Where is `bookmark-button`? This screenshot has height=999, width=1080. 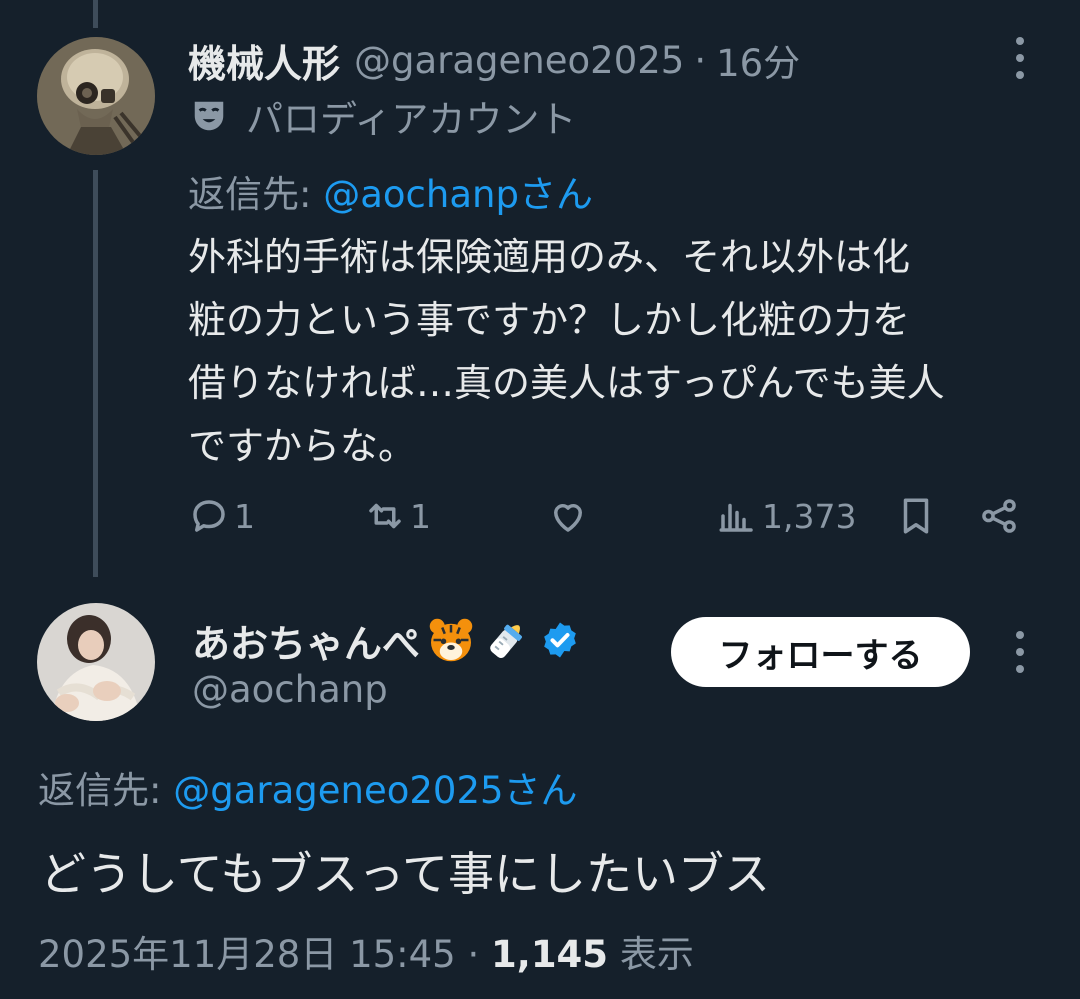
bookmark-button is located at coordinates (916, 516).